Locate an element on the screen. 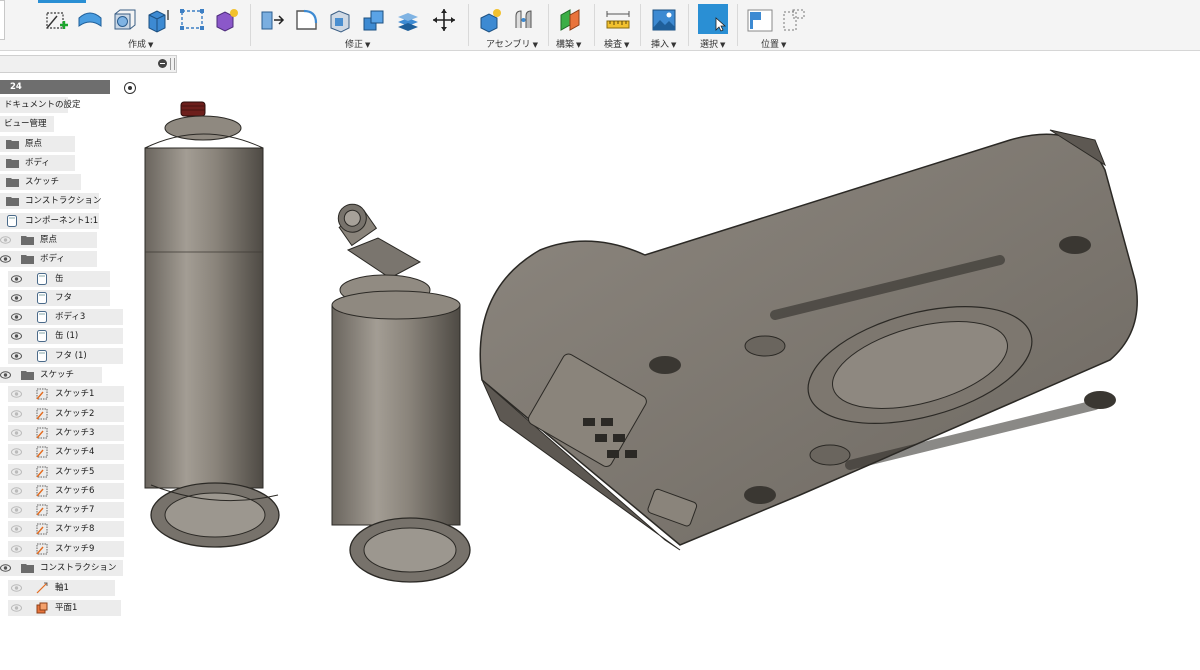  plane-icon is located at coordinates (42, 608).